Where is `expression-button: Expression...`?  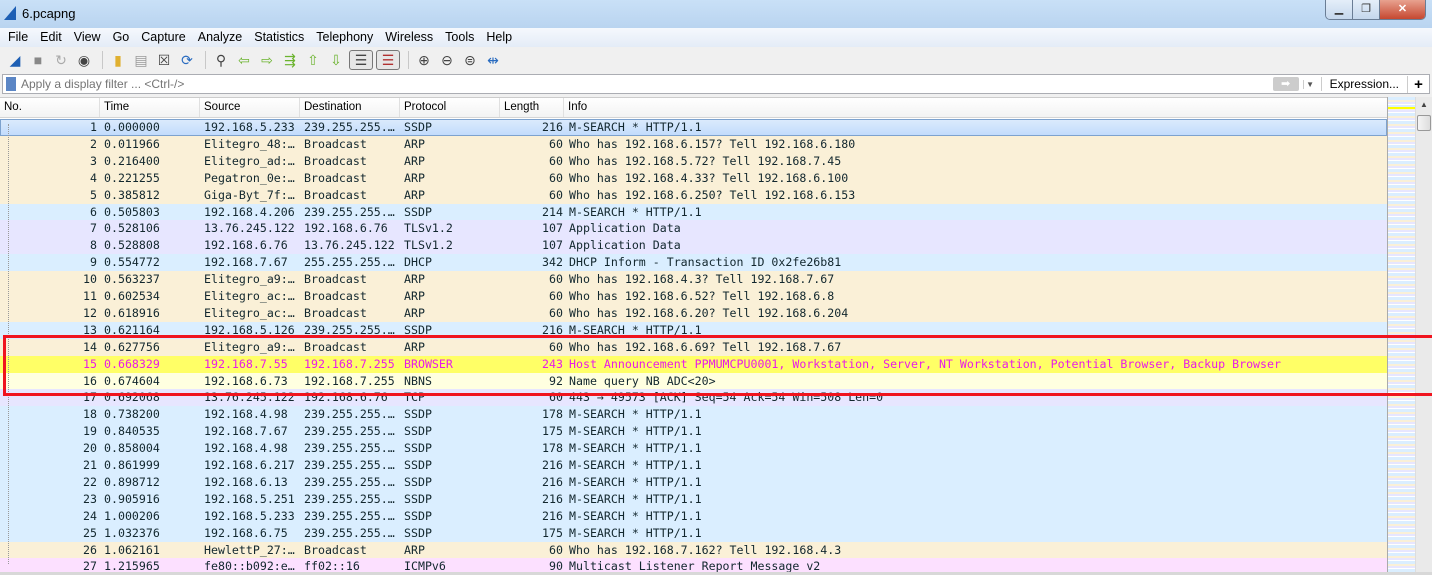 expression-button: Expression... is located at coordinates (1363, 84).